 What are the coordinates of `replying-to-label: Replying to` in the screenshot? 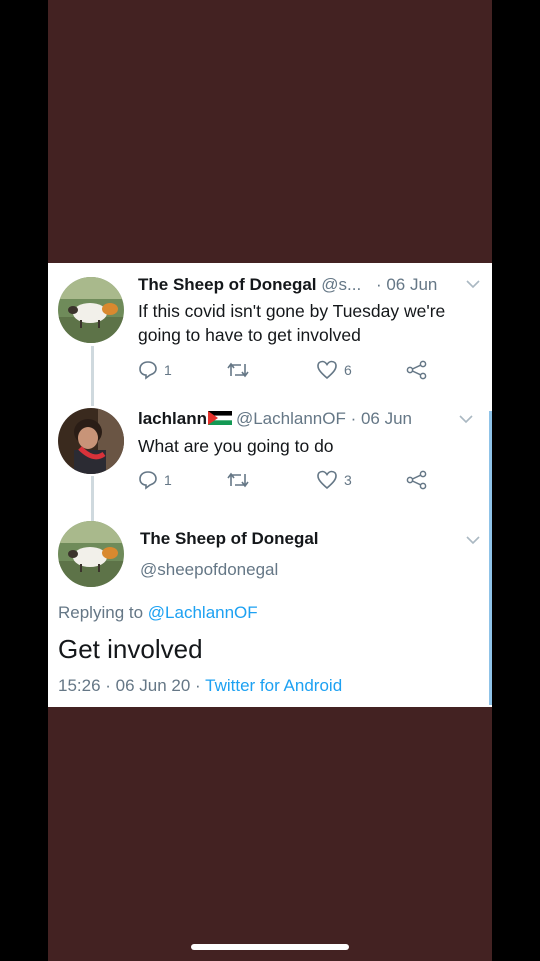 It's located at (101, 612).